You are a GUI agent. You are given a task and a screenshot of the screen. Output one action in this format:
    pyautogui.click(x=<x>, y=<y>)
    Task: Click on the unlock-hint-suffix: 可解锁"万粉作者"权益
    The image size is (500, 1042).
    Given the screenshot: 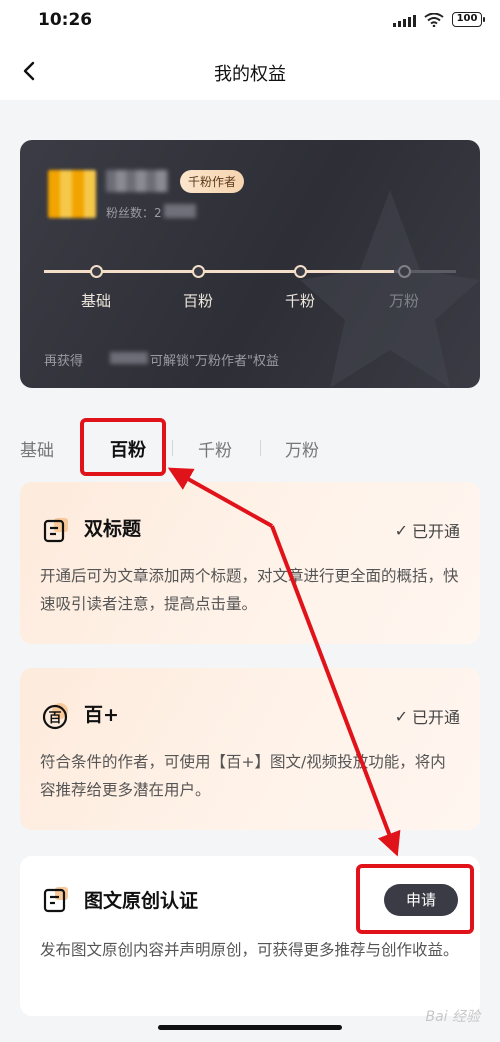 What is the action you would take?
    pyautogui.click(x=214, y=361)
    